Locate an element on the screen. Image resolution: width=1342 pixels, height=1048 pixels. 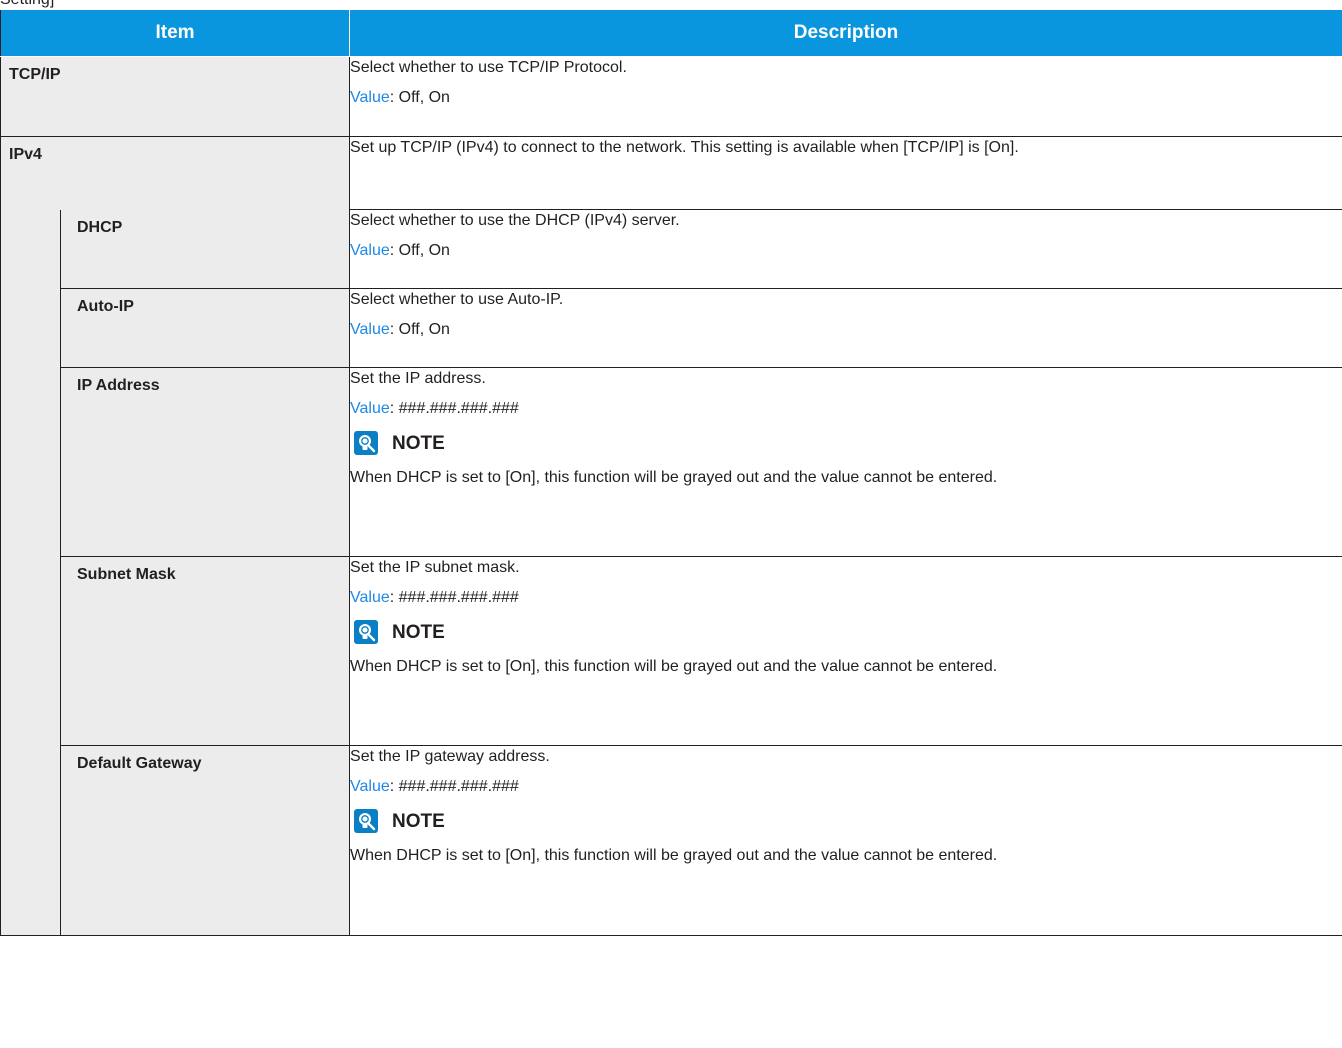
item-label: DHCP is located at coordinates (100, 227).